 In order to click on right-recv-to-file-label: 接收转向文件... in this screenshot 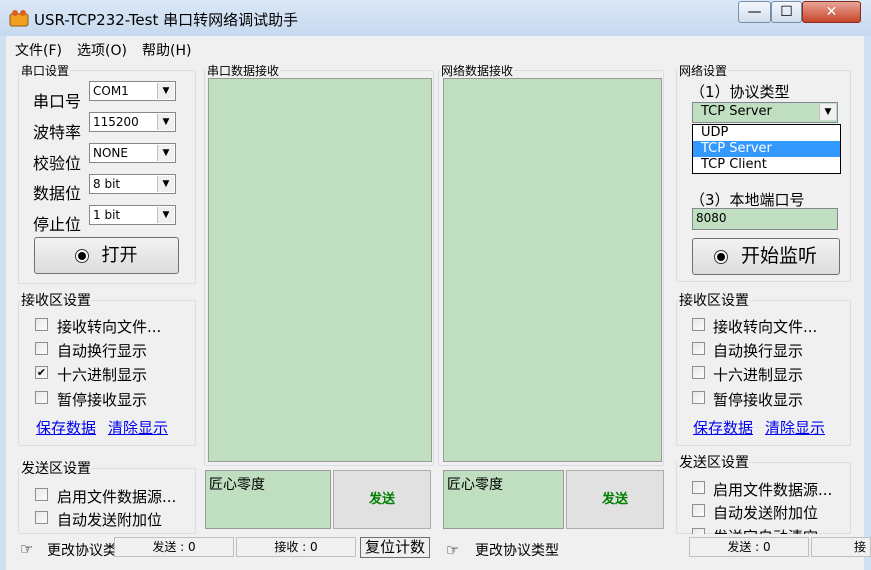, I will do `click(765, 327)`.